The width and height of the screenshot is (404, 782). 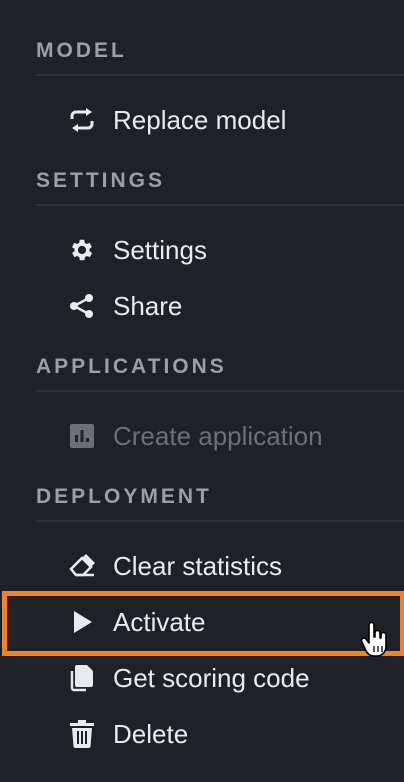 I want to click on menu-item-label: Delete, so click(x=151, y=734).